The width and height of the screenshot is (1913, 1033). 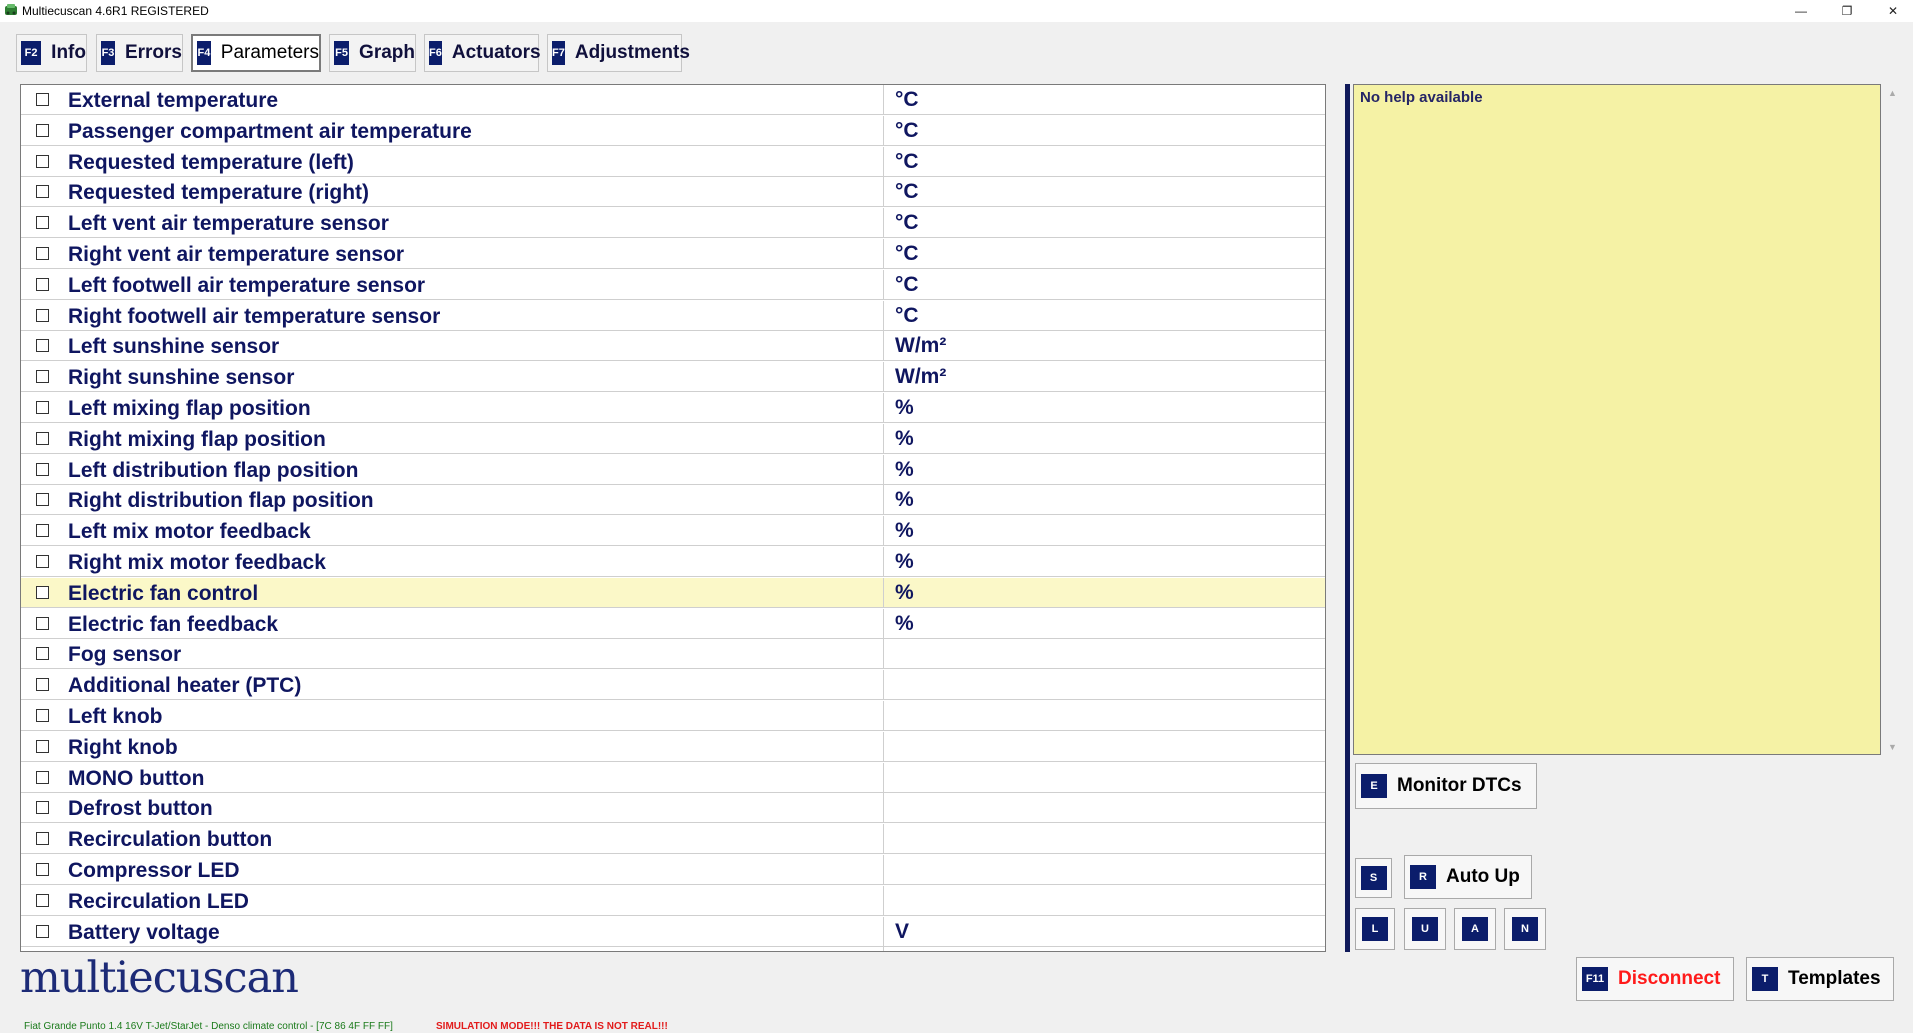 I want to click on tab-actuators: F6 Actuators, so click(x=482, y=53).